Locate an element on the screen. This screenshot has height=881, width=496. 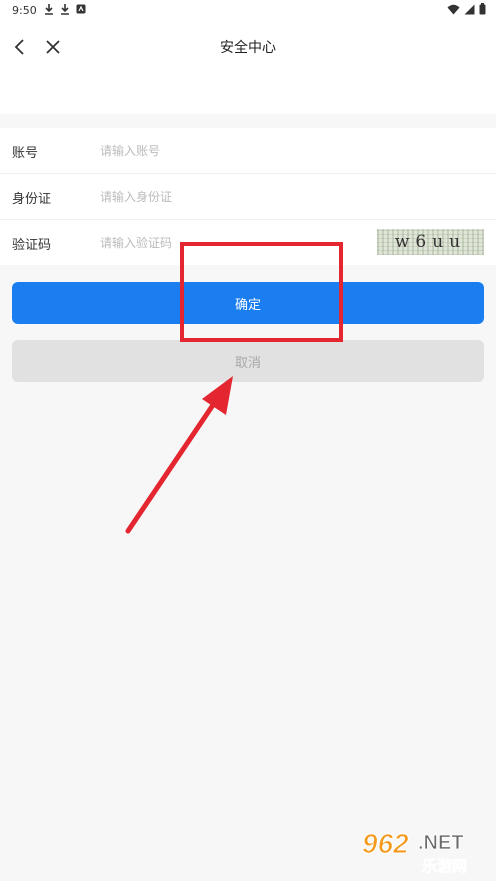
watermark-logo: 962 .NET 乐游网 is located at coordinates (424, 850).